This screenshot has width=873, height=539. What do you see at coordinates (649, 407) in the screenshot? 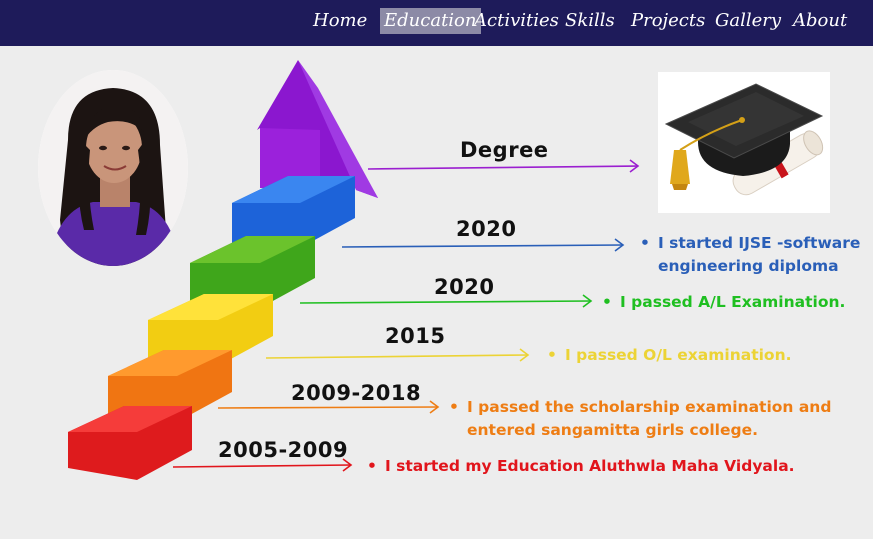
I see `timeline-text-line: I passed the scholarship examination and` at bounding box center [649, 407].